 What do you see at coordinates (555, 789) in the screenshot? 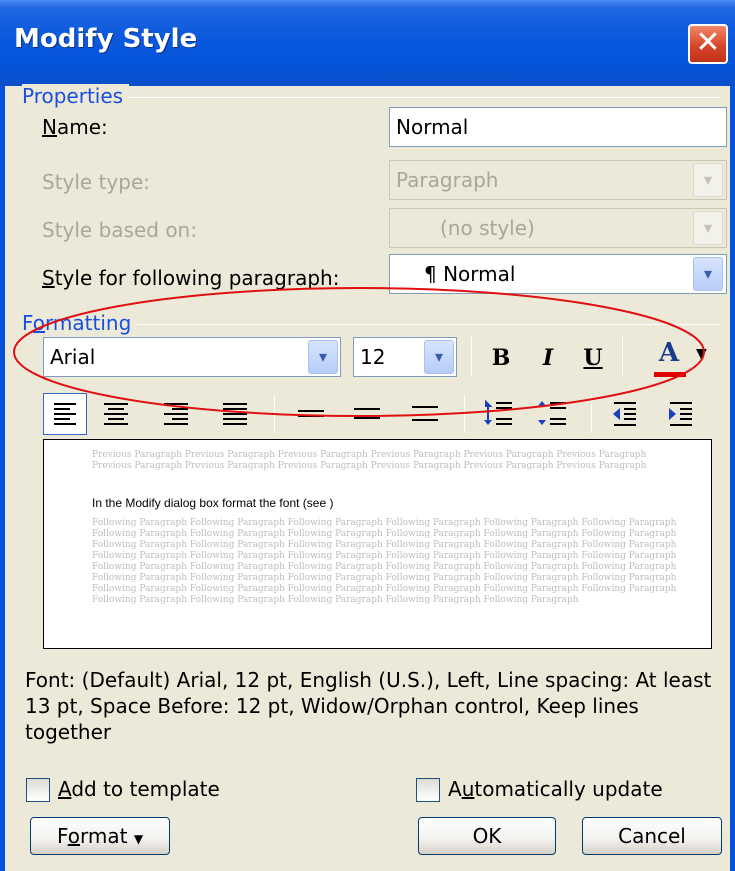
I see `auto-update-label: Automatically update` at bounding box center [555, 789].